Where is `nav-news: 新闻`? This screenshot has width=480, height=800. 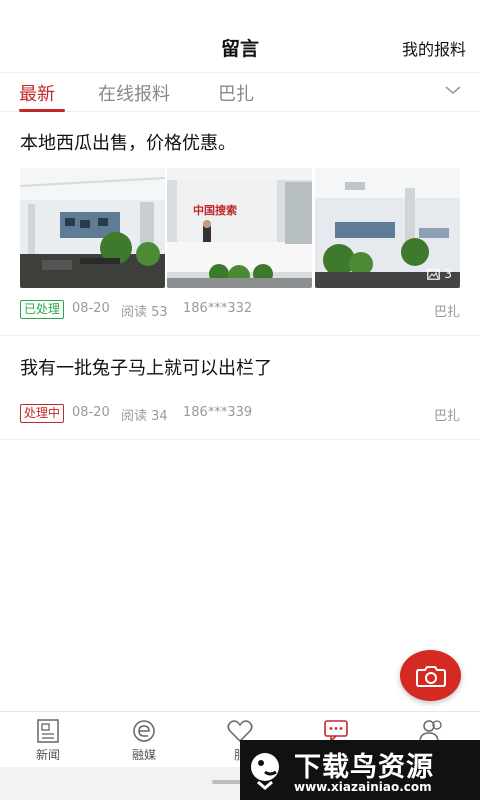 nav-news: 新闻 is located at coordinates (48, 740).